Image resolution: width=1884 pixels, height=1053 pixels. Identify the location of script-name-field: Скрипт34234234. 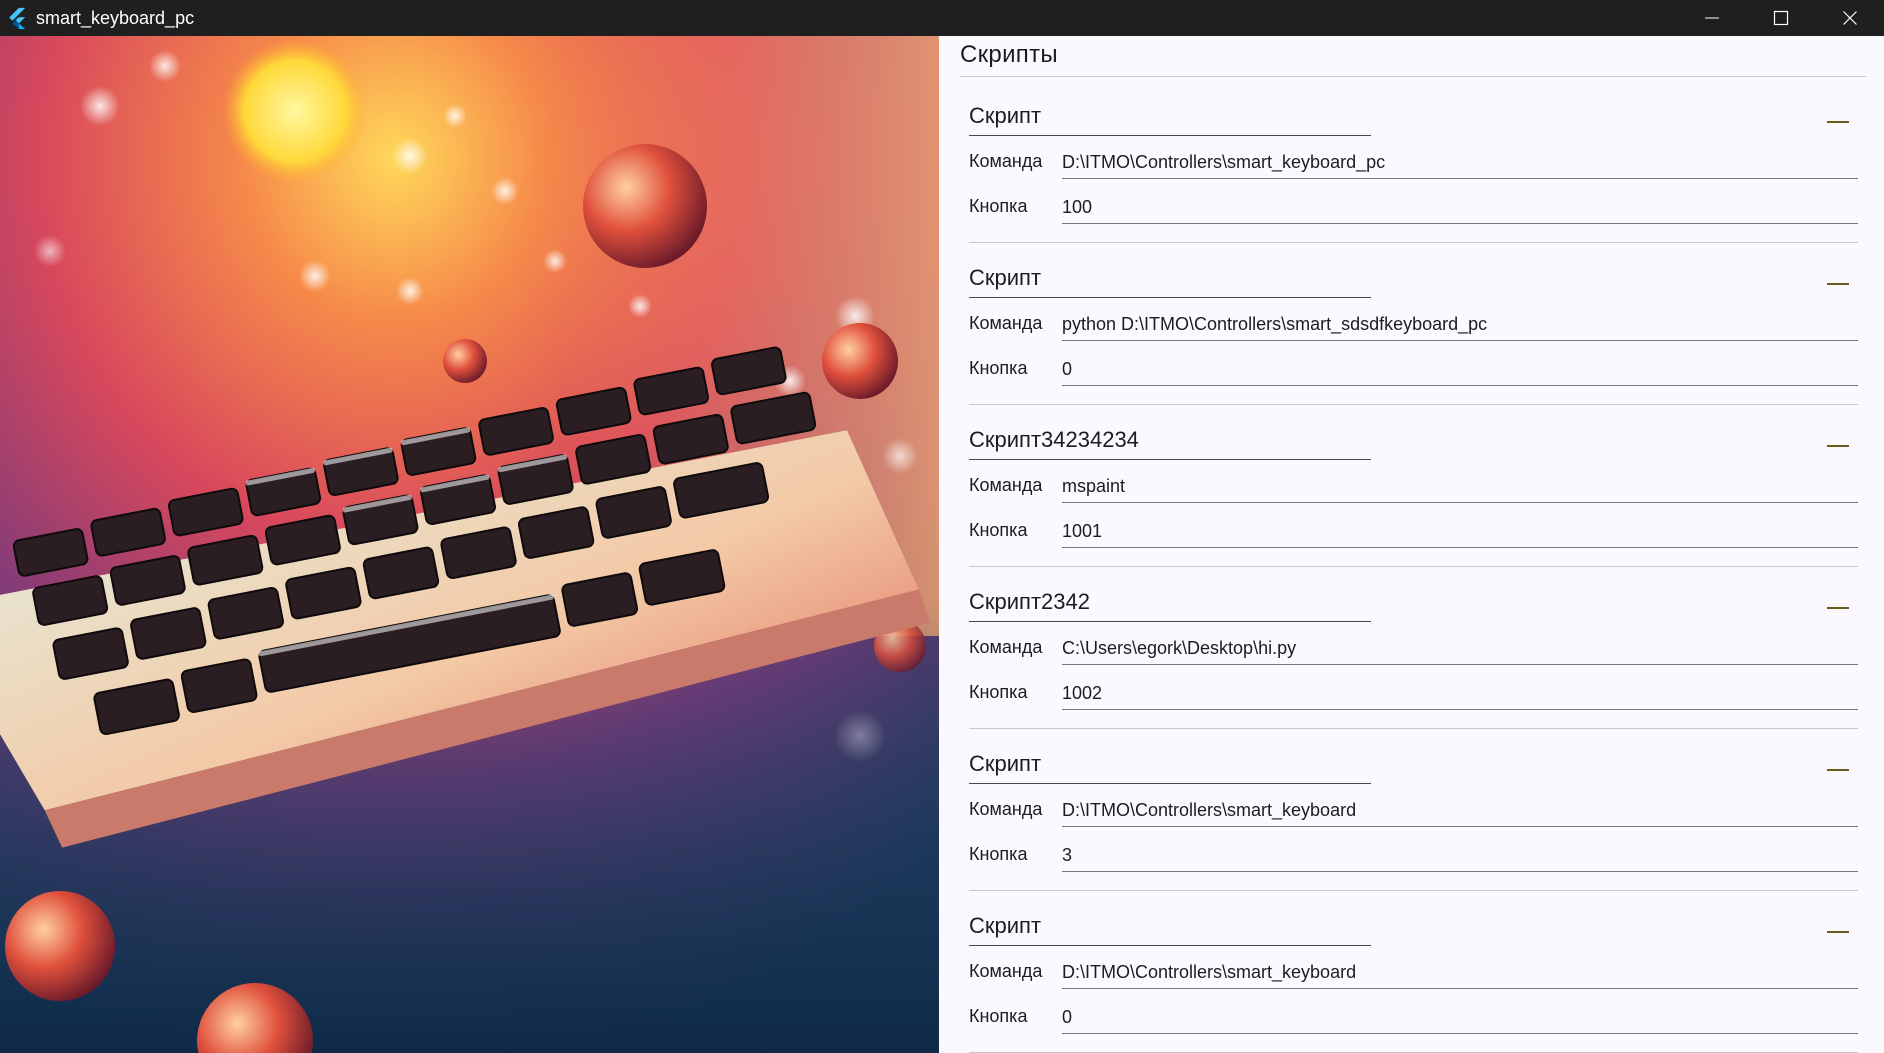
(1170, 442).